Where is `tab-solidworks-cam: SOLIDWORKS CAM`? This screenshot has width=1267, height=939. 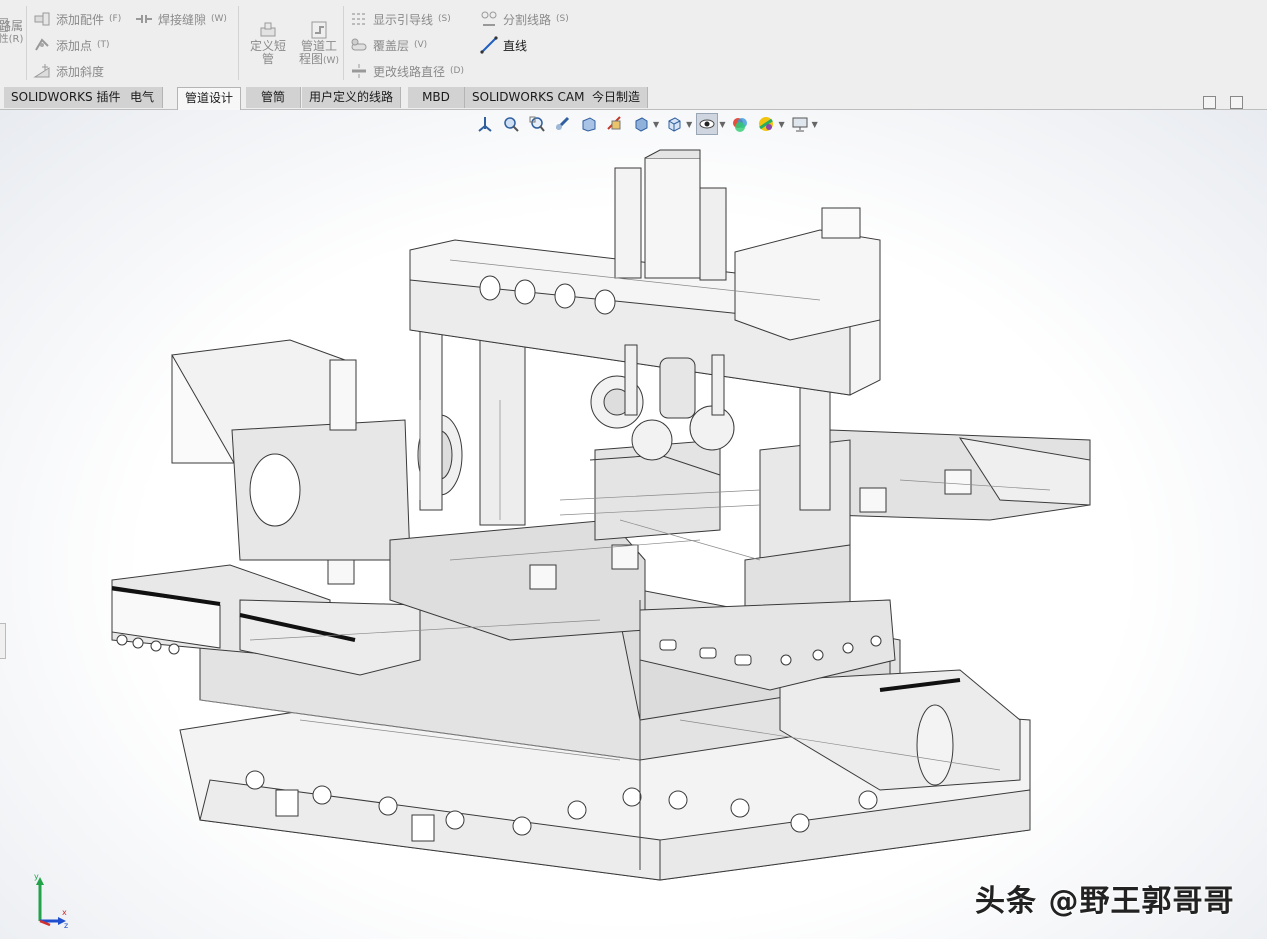
tab-solidworks-cam: SOLIDWORKS CAM is located at coordinates (529, 97).